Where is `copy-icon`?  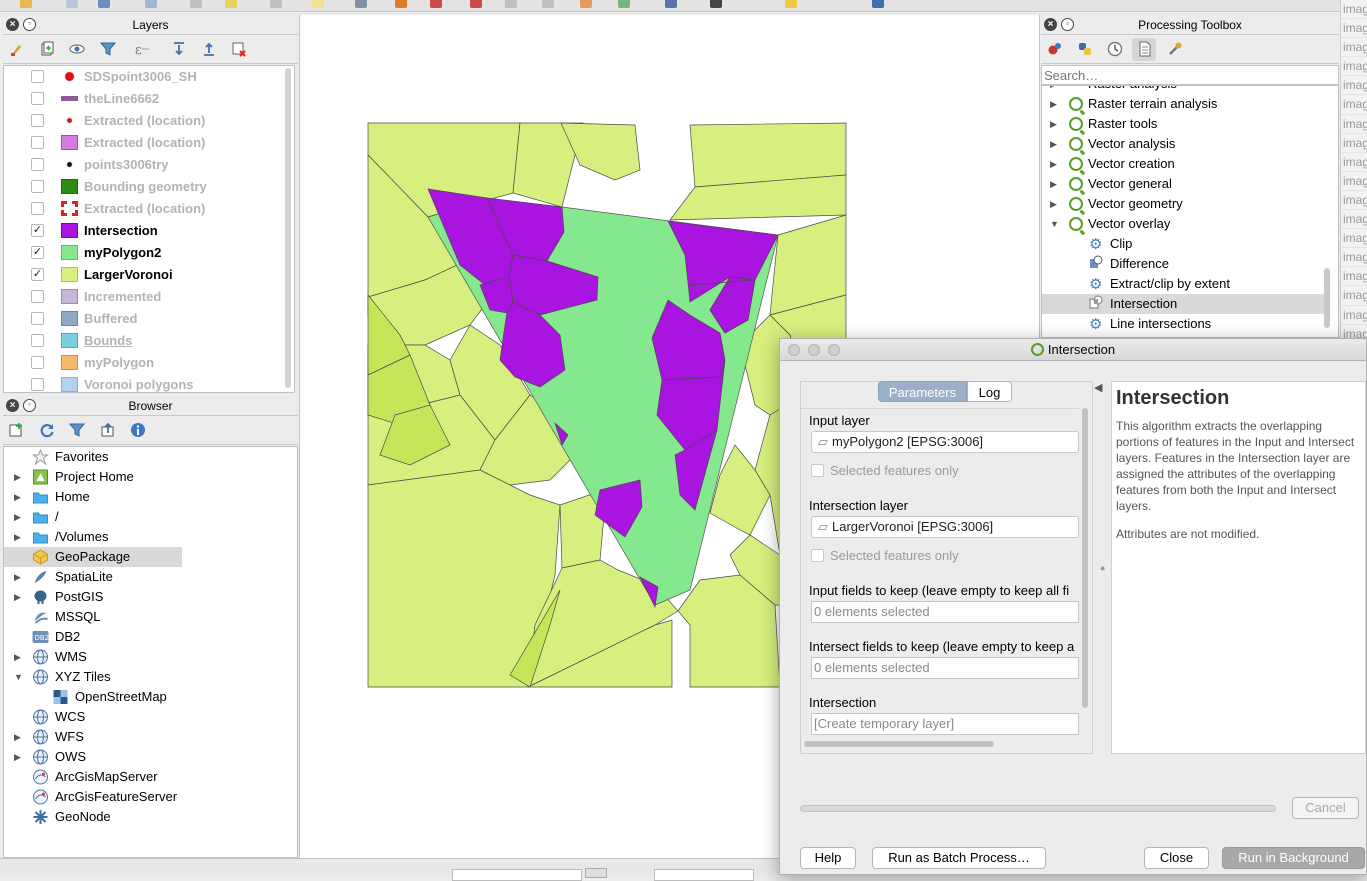
copy-icon is located at coordinates (511, 4).